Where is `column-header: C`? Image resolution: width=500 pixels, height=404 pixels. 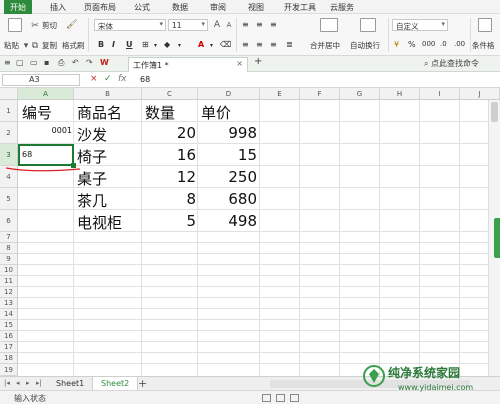
column-header: C is located at coordinates (170, 94).